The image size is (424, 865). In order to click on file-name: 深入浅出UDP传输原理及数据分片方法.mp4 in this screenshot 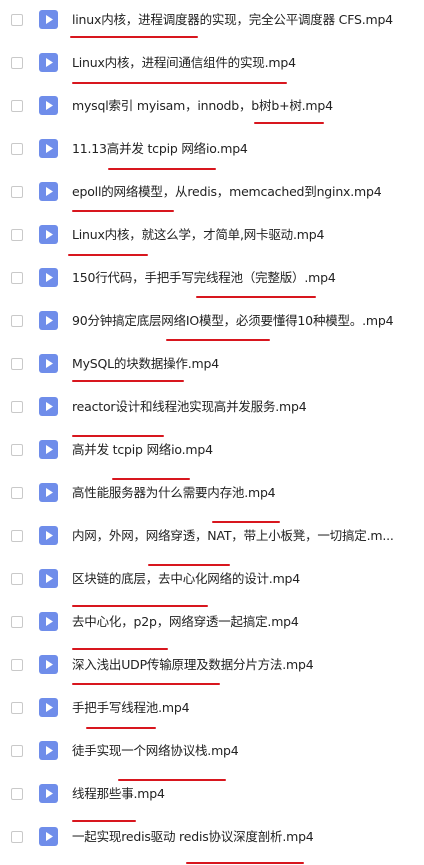, I will do `click(193, 665)`.